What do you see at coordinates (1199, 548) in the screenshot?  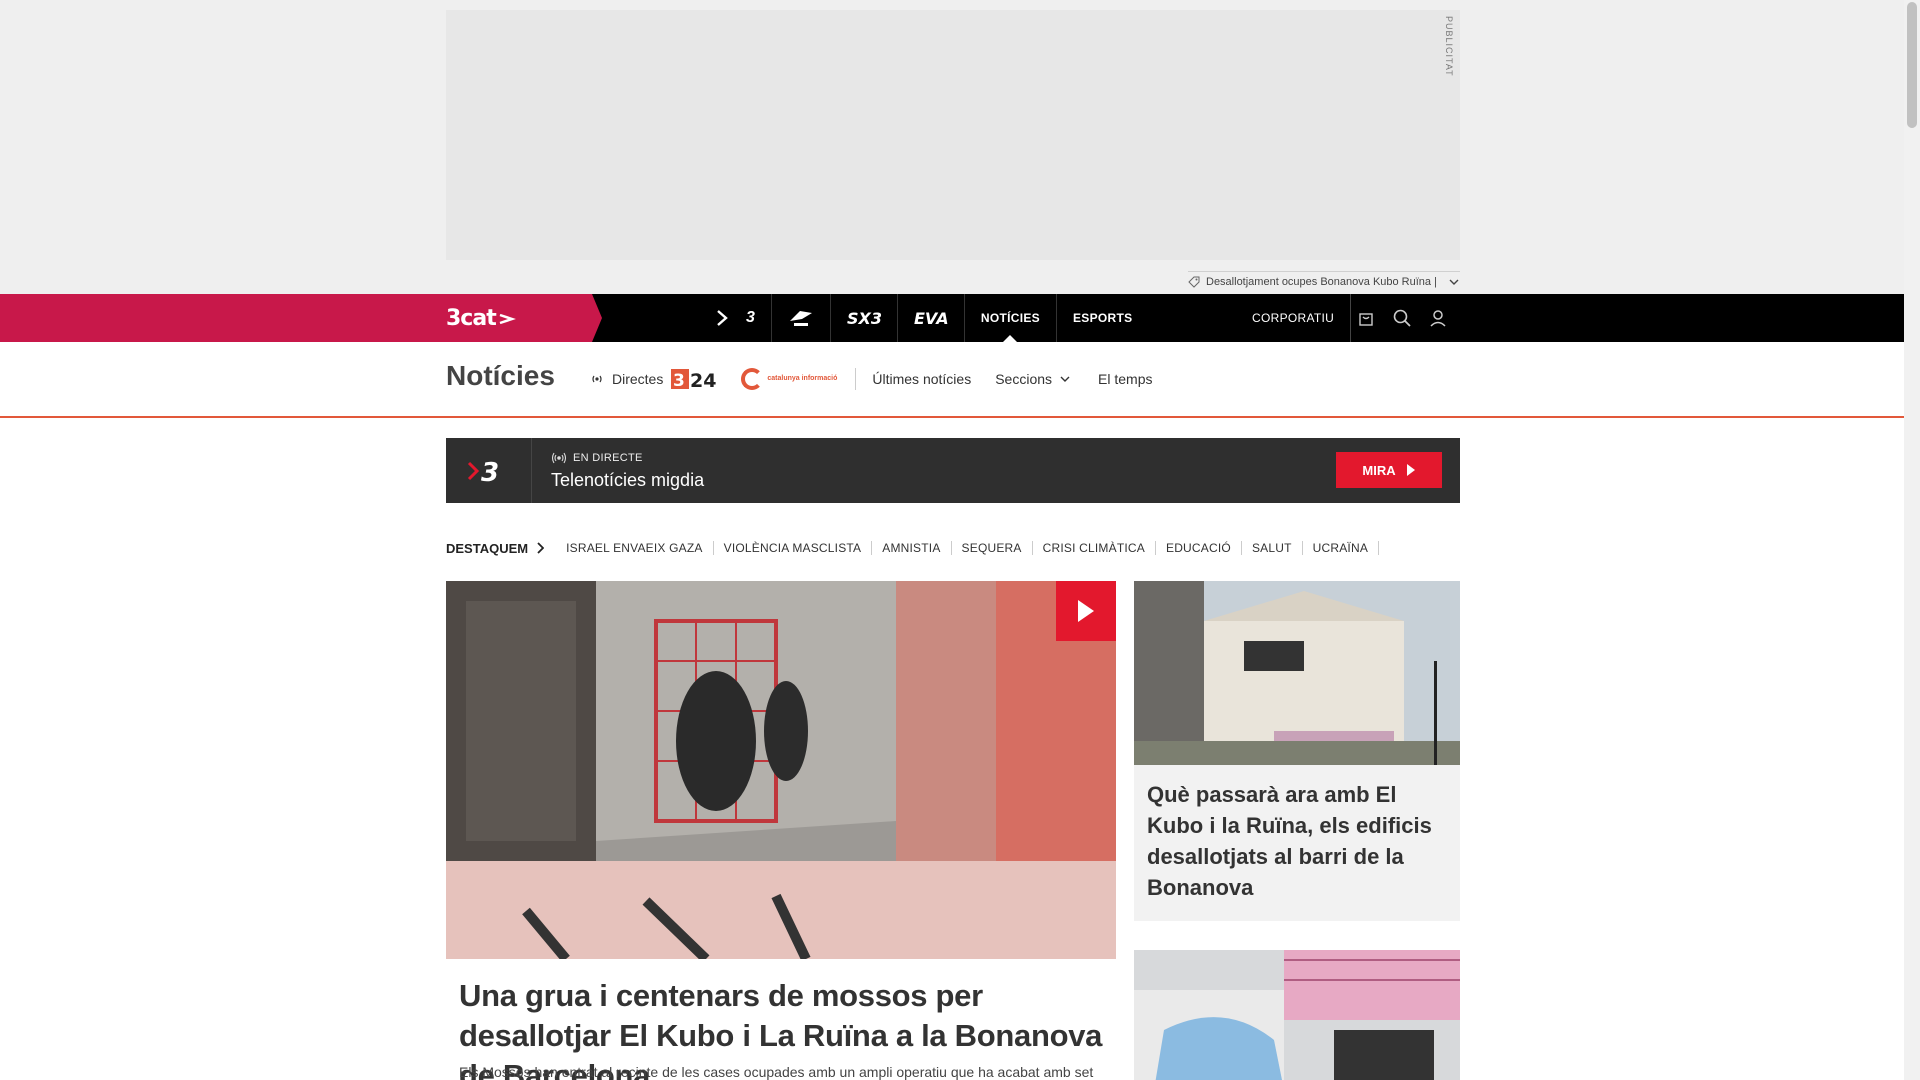 I see `tag-educacio: EDUCACIÓ` at bounding box center [1199, 548].